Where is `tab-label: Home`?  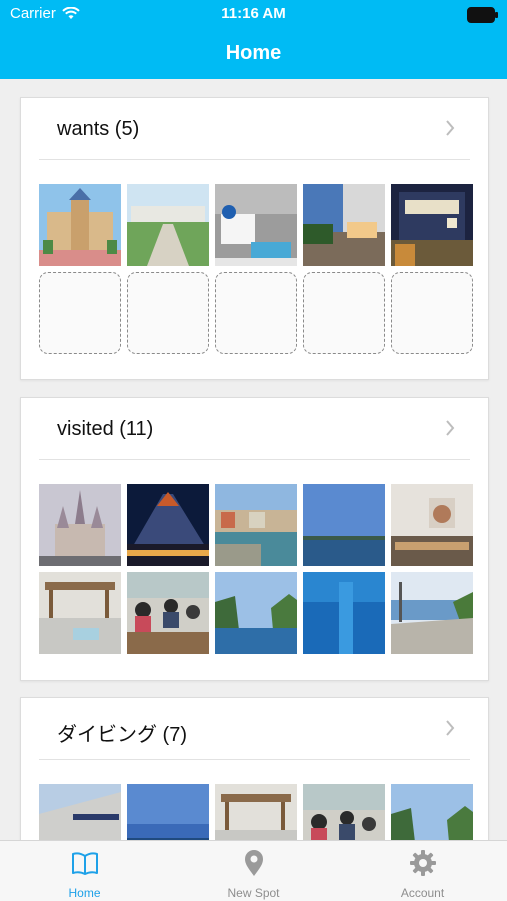
tab-label: Home is located at coordinates (84, 893).